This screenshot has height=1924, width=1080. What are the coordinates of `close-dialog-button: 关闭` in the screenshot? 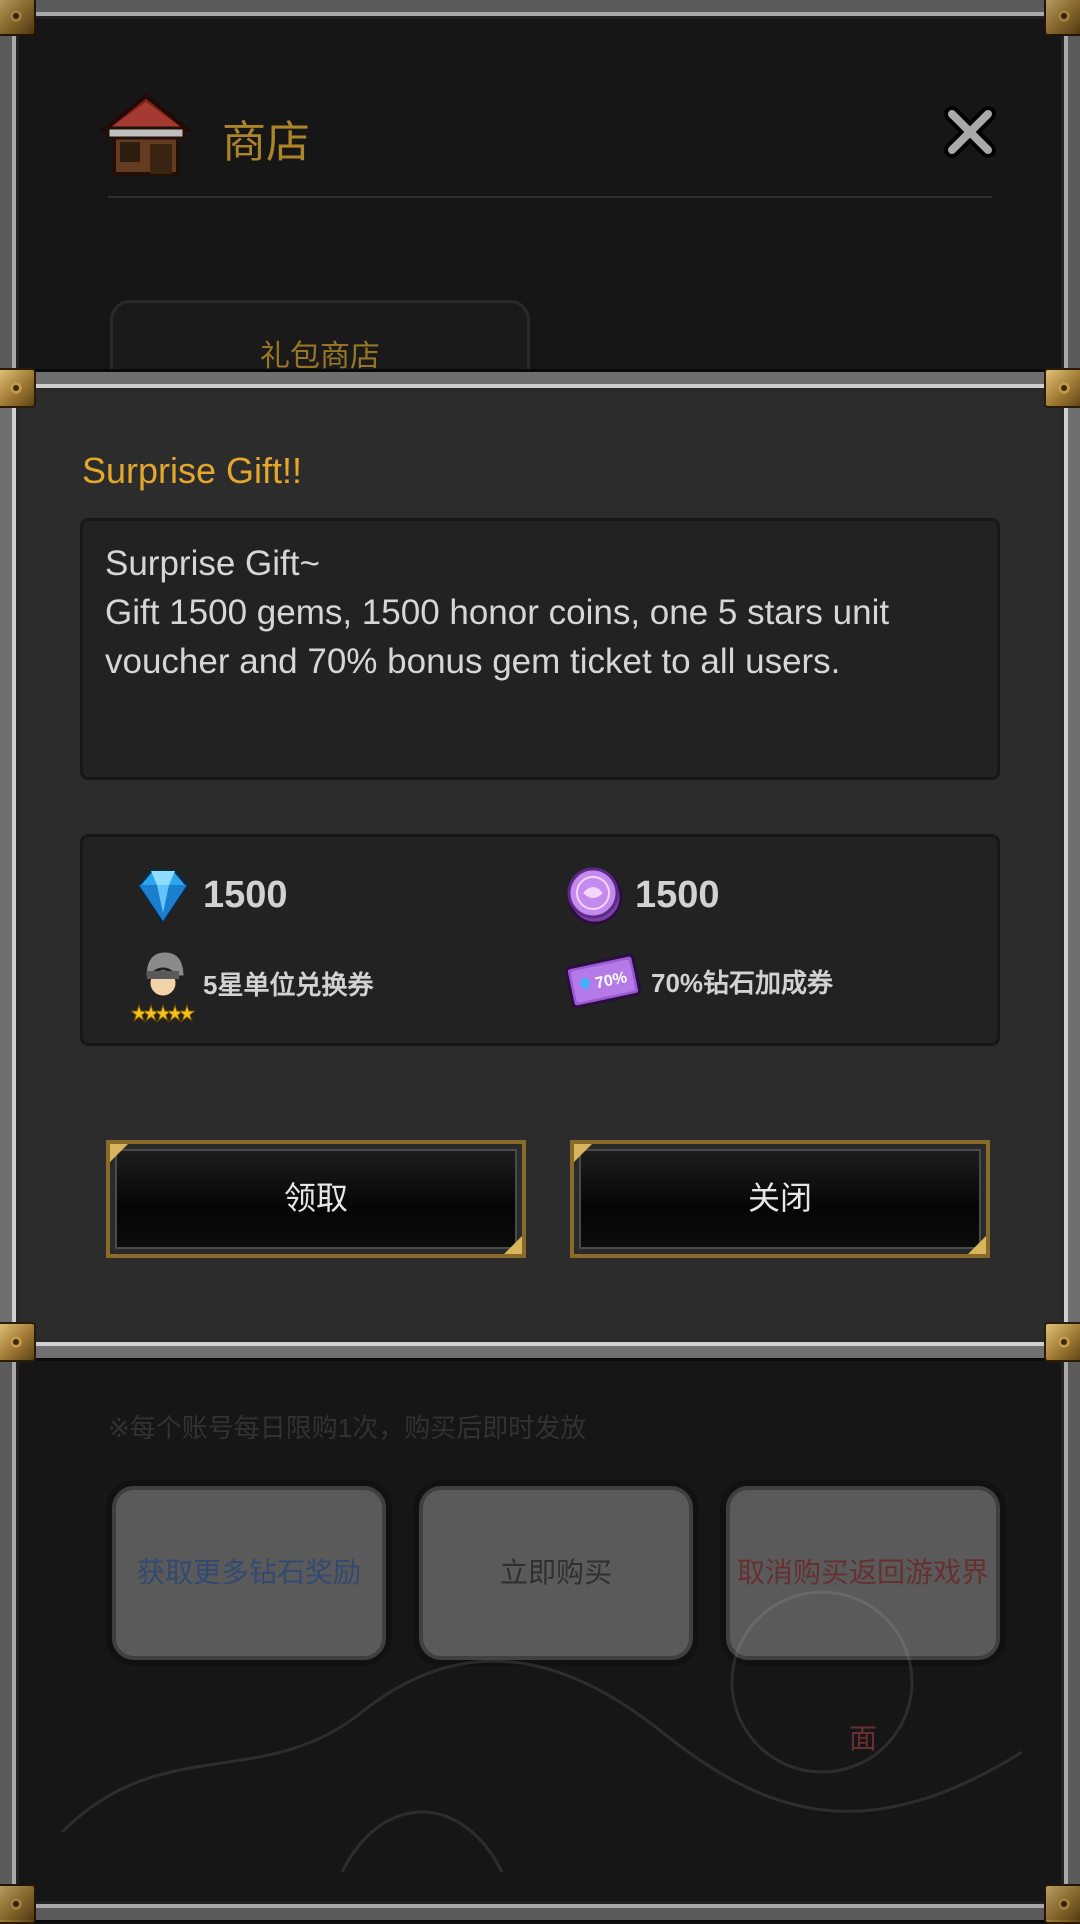 It's located at (780, 1199).